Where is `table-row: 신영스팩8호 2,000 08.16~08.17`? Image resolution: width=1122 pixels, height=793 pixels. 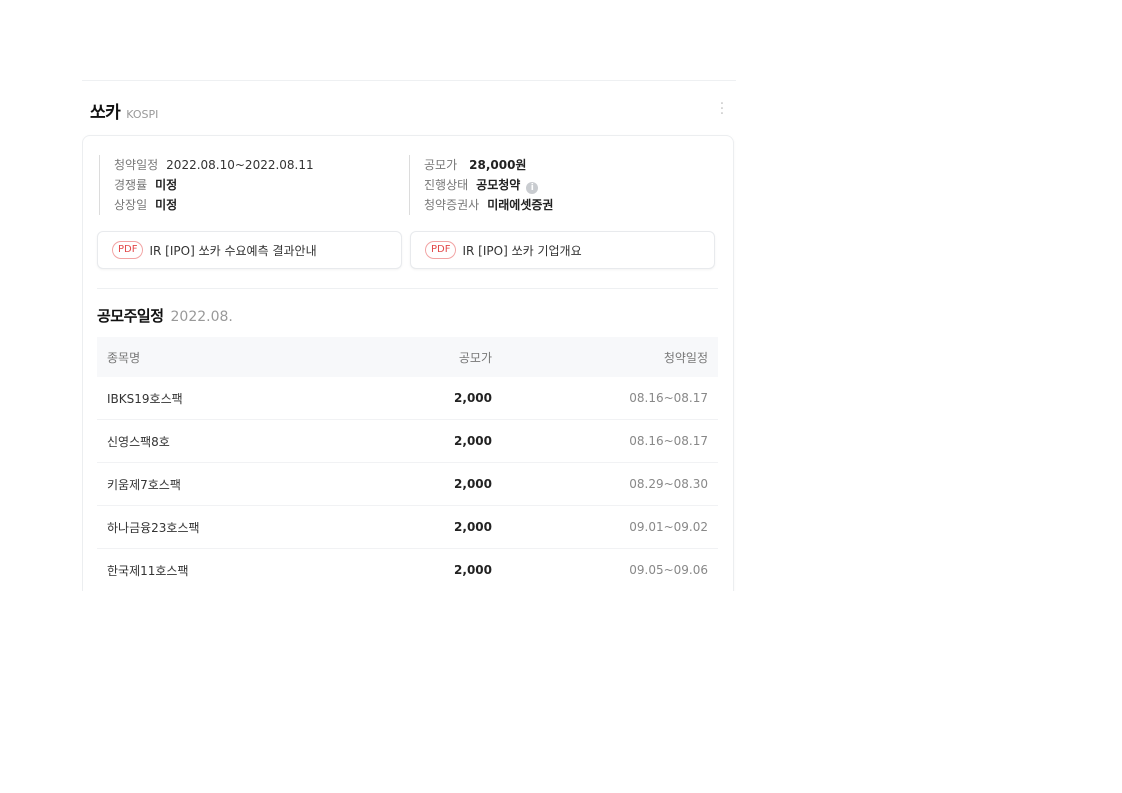
table-row: 신영스팩8호 2,000 08.16~08.17 is located at coordinates (407, 441).